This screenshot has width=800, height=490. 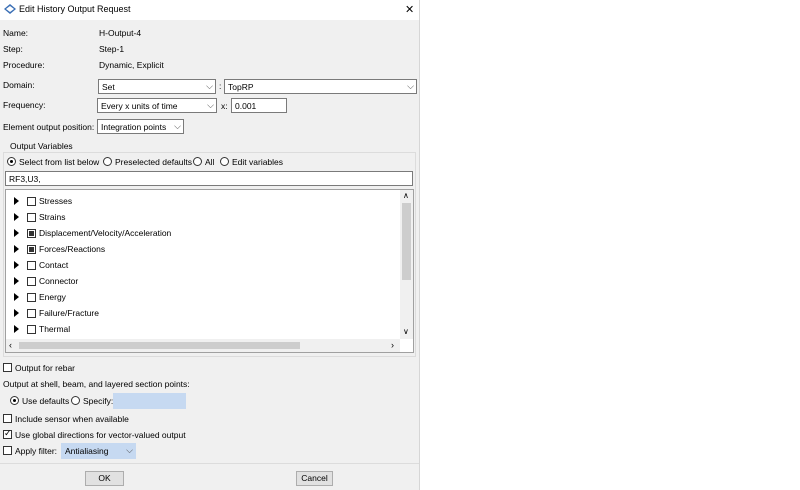 What do you see at coordinates (209, 463) in the screenshot?
I see `button-divider` at bounding box center [209, 463].